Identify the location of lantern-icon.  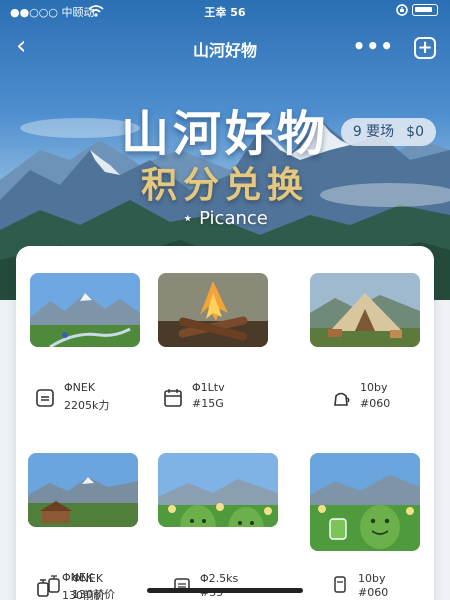
(54, 586).